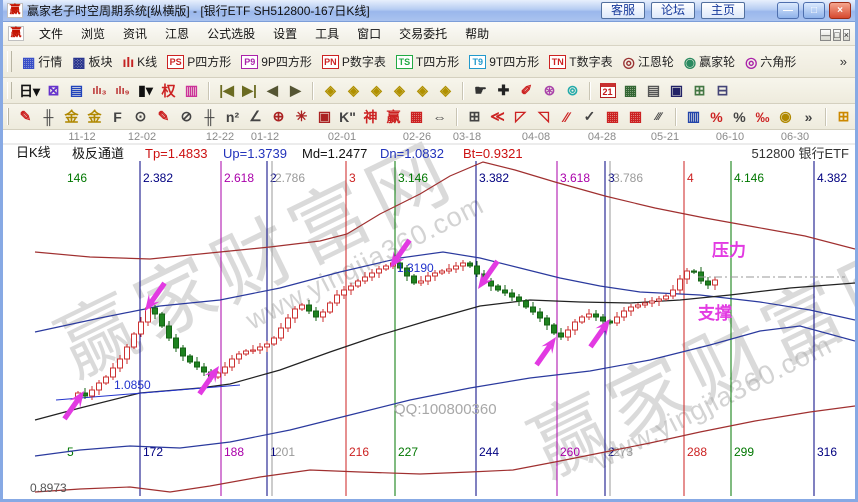 This screenshot has width=858, height=502. I want to click on more-1-button: », so click(808, 117).